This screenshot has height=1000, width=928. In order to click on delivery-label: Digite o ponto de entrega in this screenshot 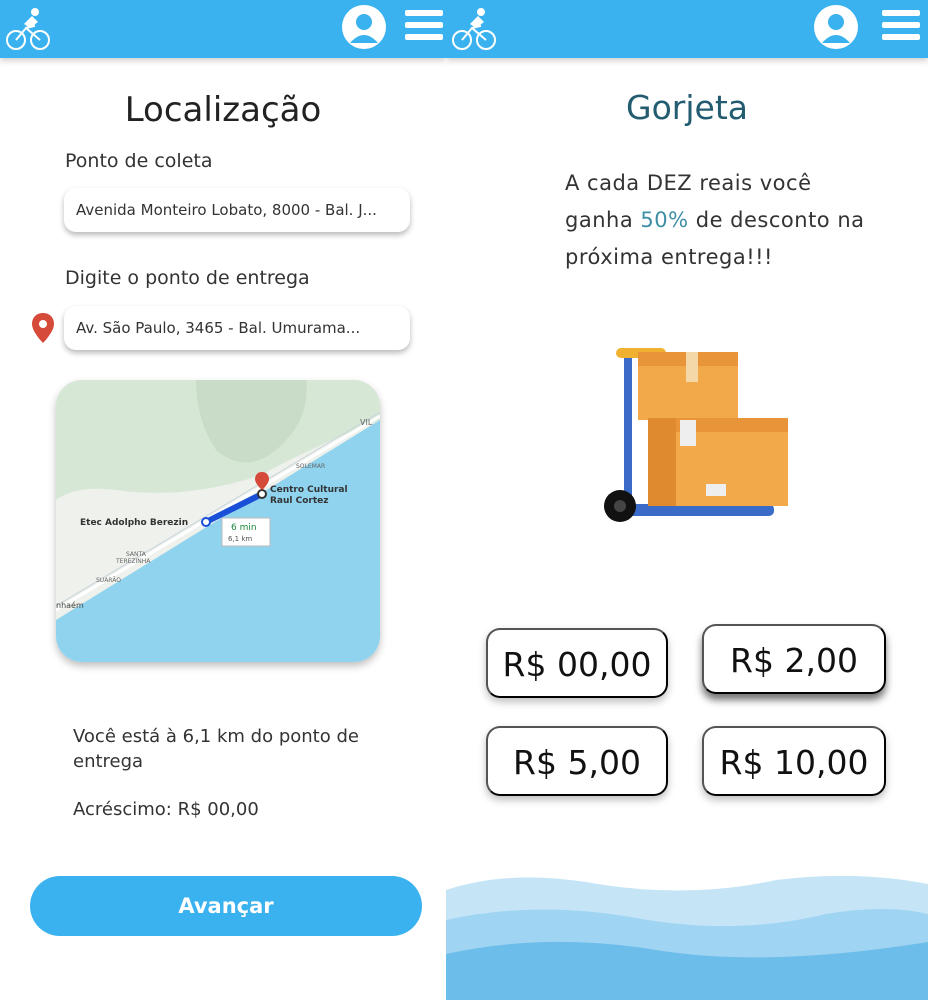, I will do `click(187, 278)`.